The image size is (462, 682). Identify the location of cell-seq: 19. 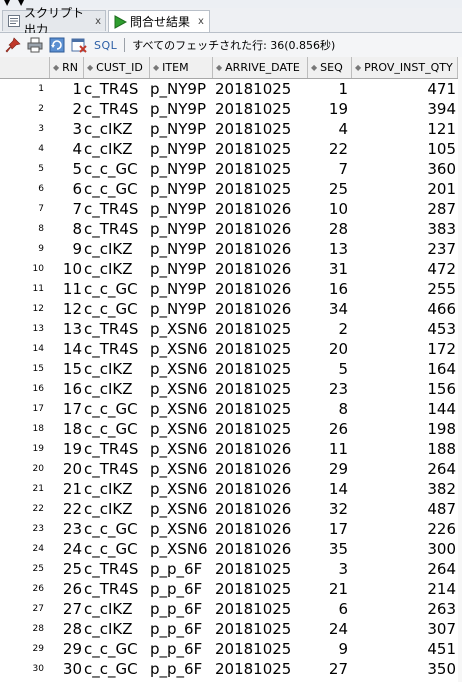
(329, 109).